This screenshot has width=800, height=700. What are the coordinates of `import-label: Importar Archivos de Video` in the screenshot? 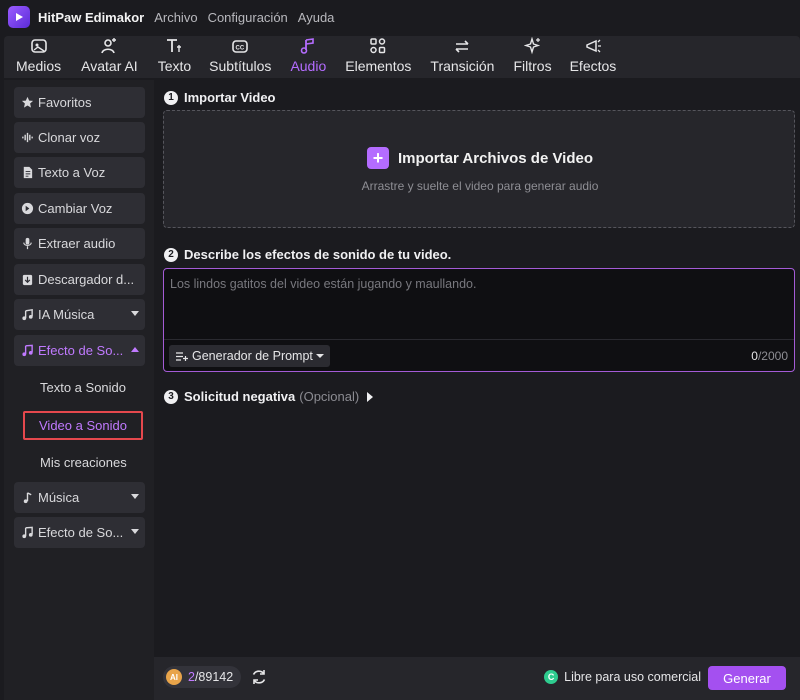 It's located at (495, 158).